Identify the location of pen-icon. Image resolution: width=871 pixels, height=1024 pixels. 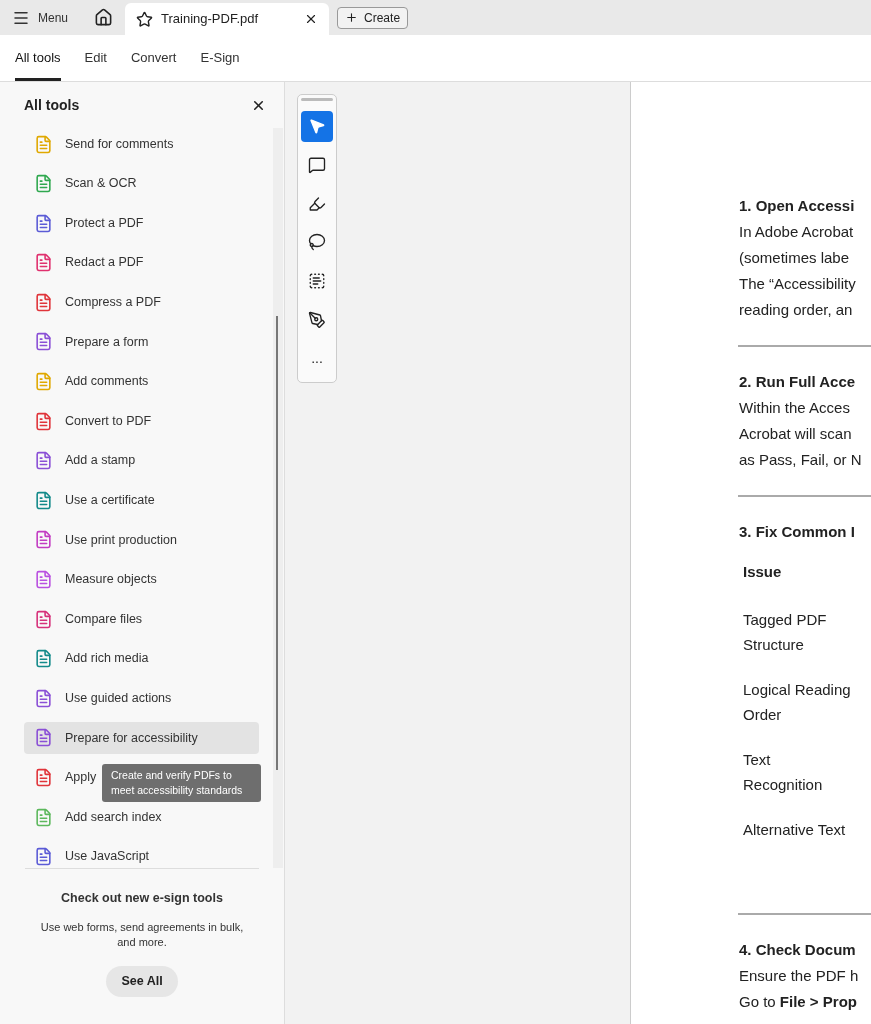
(317, 319).